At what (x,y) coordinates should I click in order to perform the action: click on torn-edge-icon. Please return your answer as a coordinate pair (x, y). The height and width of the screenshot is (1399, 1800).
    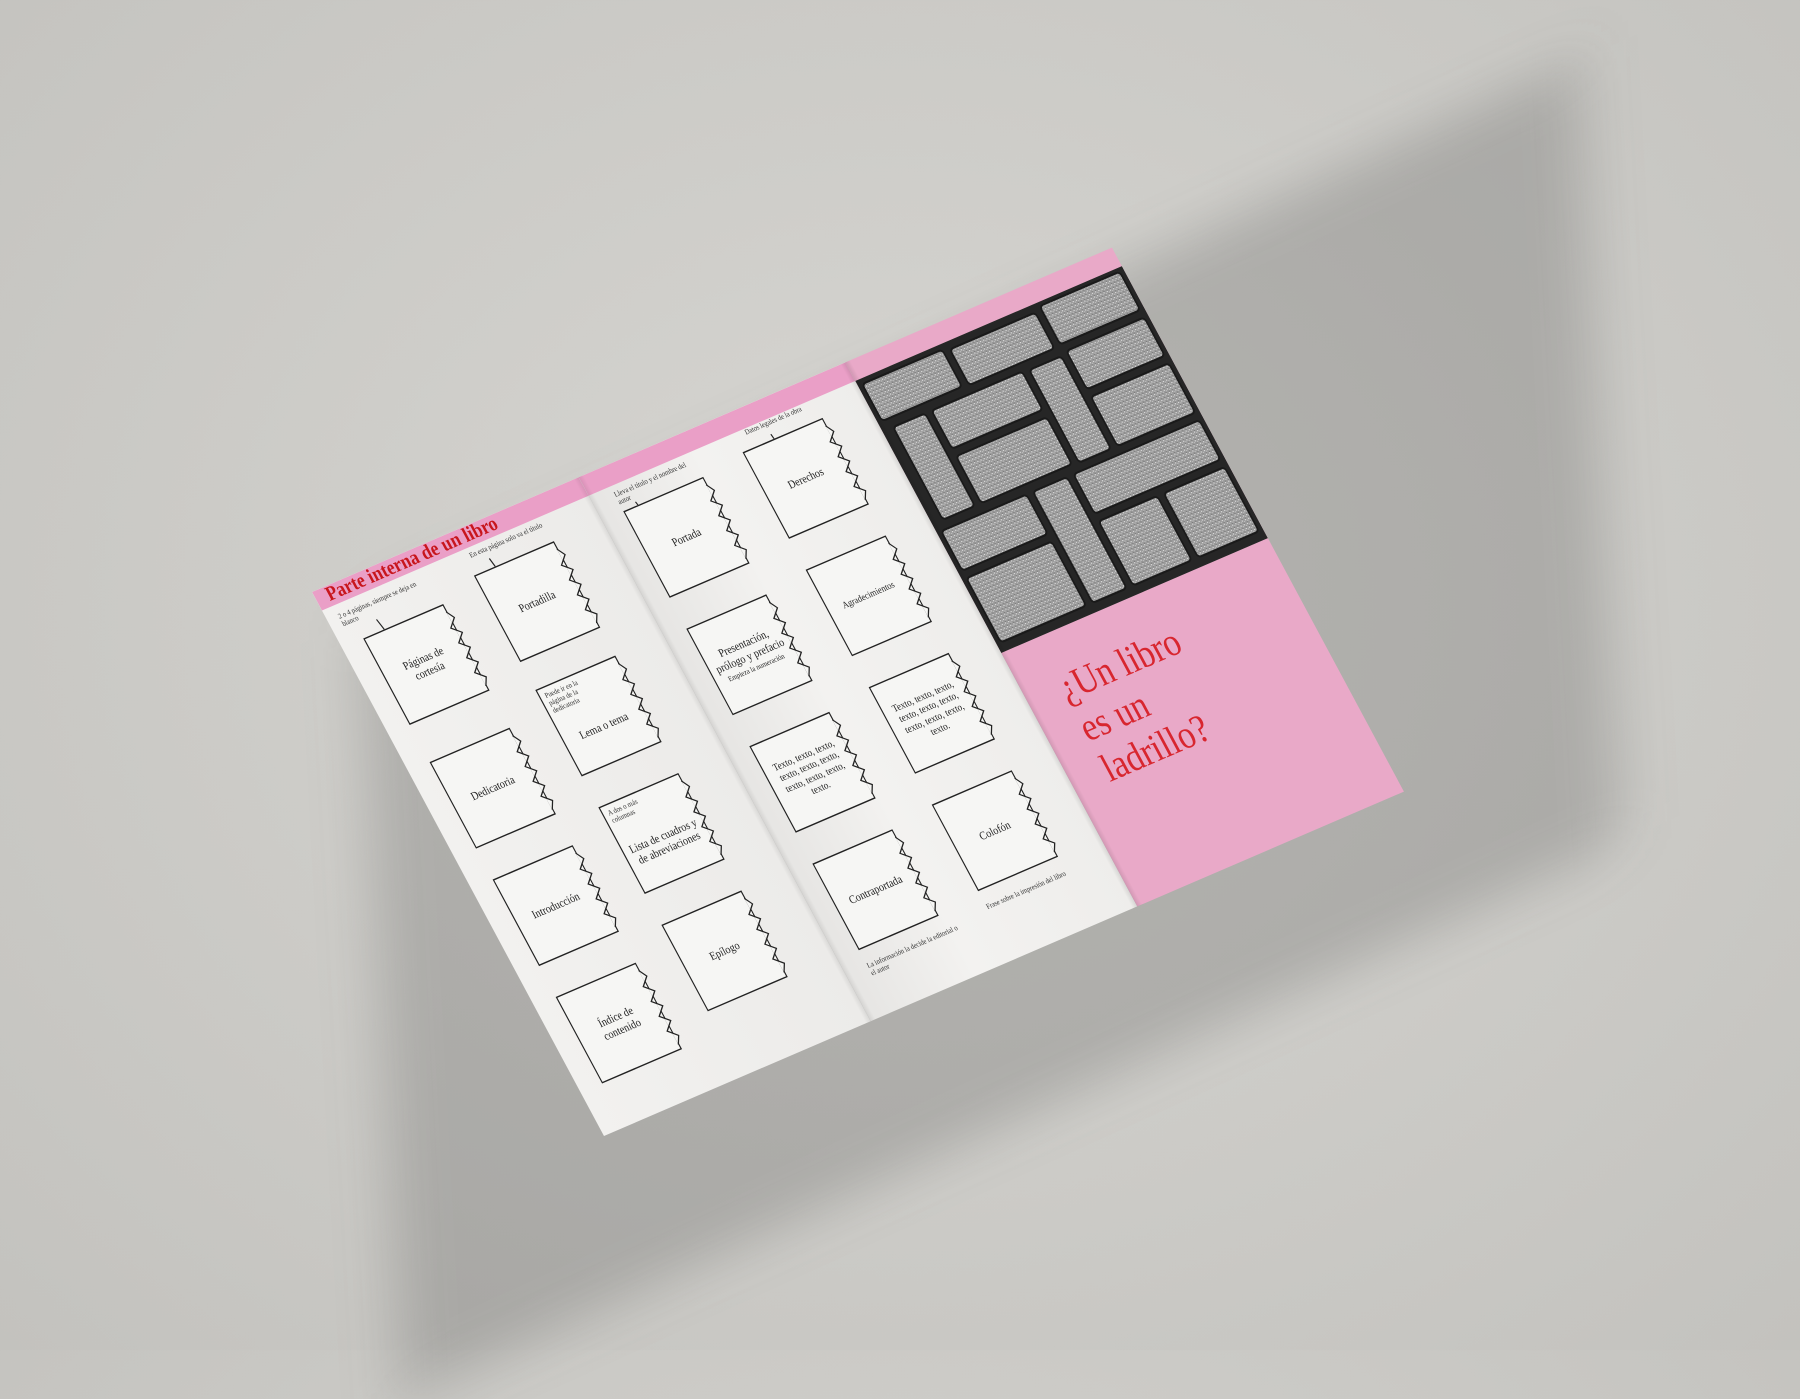
    Looking at the image, I should click on (638, 700).